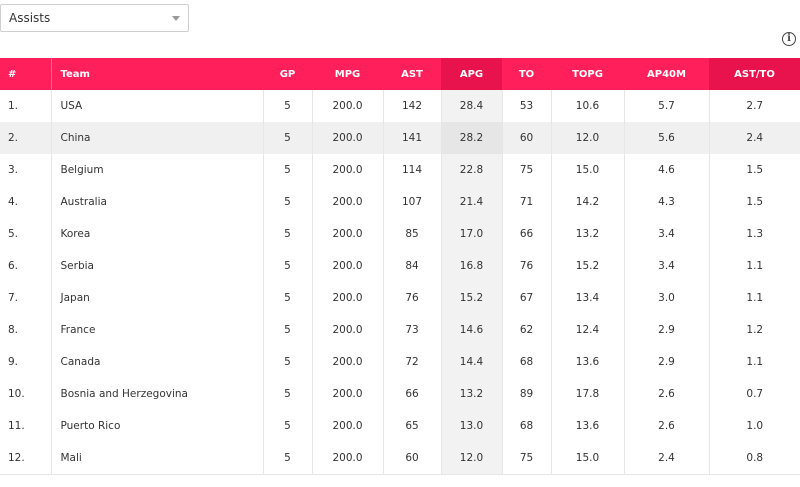 The width and height of the screenshot is (800, 487). Describe the element at coordinates (472, 170) in the screenshot. I see `cell-apg: 22.8` at that location.